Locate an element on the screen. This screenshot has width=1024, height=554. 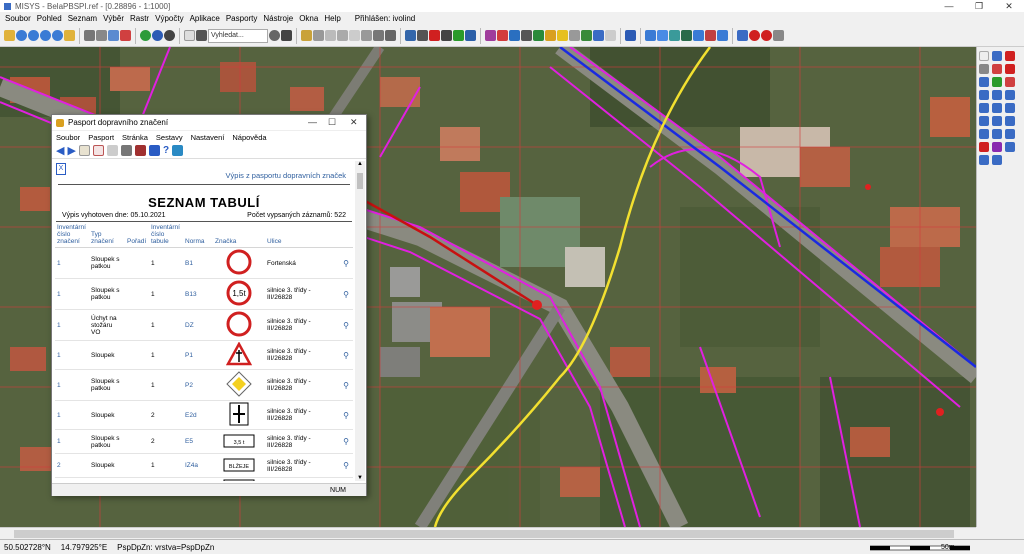
menu-vypocty: Výpočty is located at coordinates (169, 18).